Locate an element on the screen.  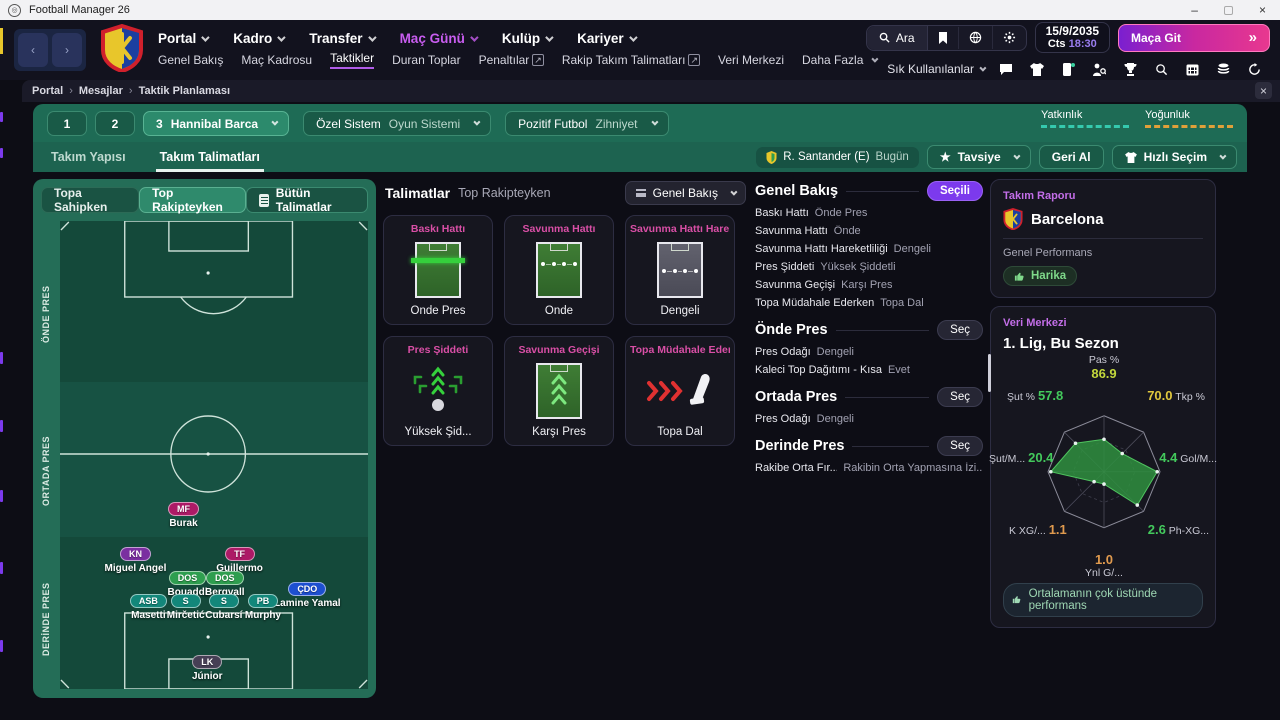
trophy-icon is located at coordinates (1130, 69).